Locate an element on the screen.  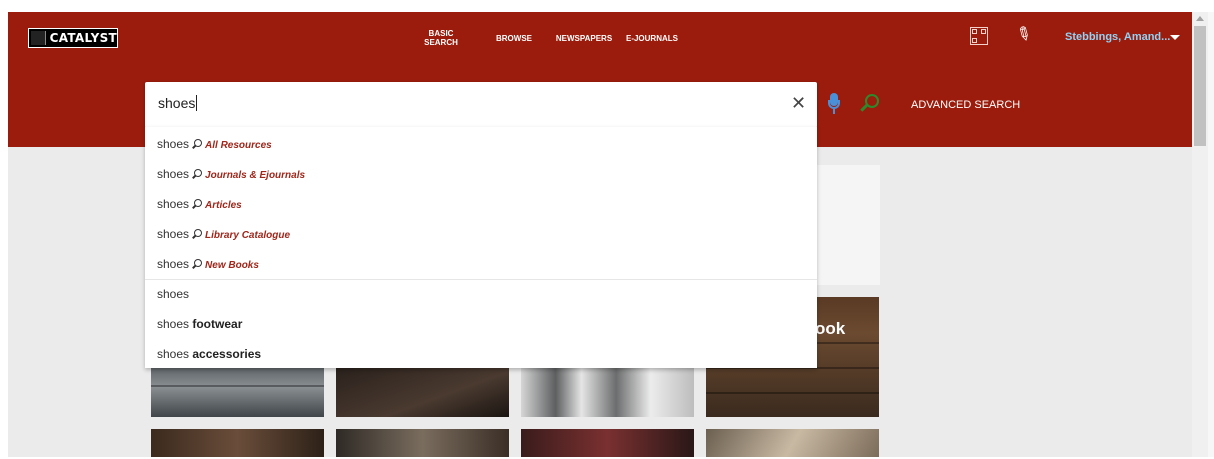
suggestion-all-resources: shoes All Resources is located at coordinates (214, 144).